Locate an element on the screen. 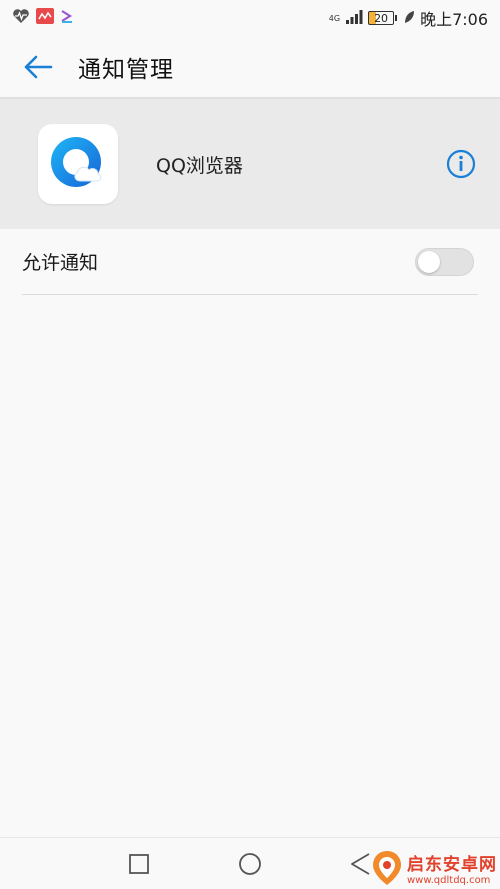 The width and height of the screenshot is (500, 889). purple-app-icon is located at coordinates (67, 18).